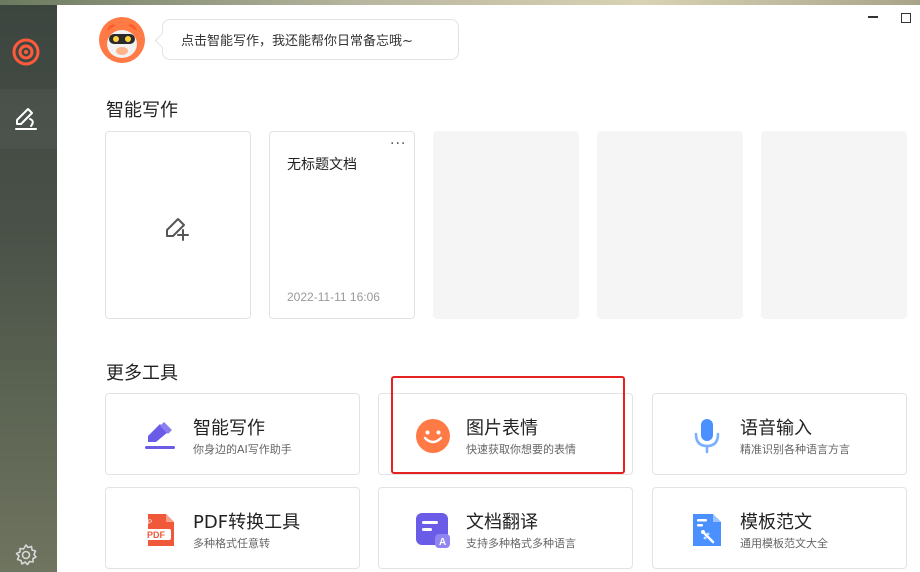 The height and width of the screenshot is (572, 920). What do you see at coordinates (508, 425) in the screenshot?
I see `highlight-box` at bounding box center [508, 425].